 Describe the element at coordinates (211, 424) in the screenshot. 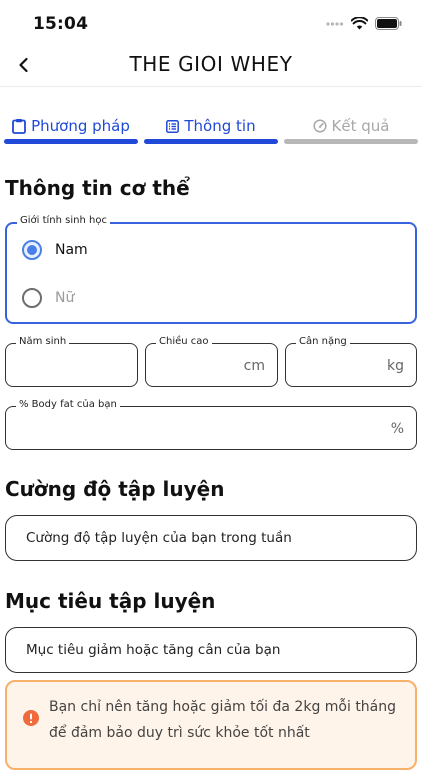

I see `body-fat-field: % Body fat của bạn %` at that location.